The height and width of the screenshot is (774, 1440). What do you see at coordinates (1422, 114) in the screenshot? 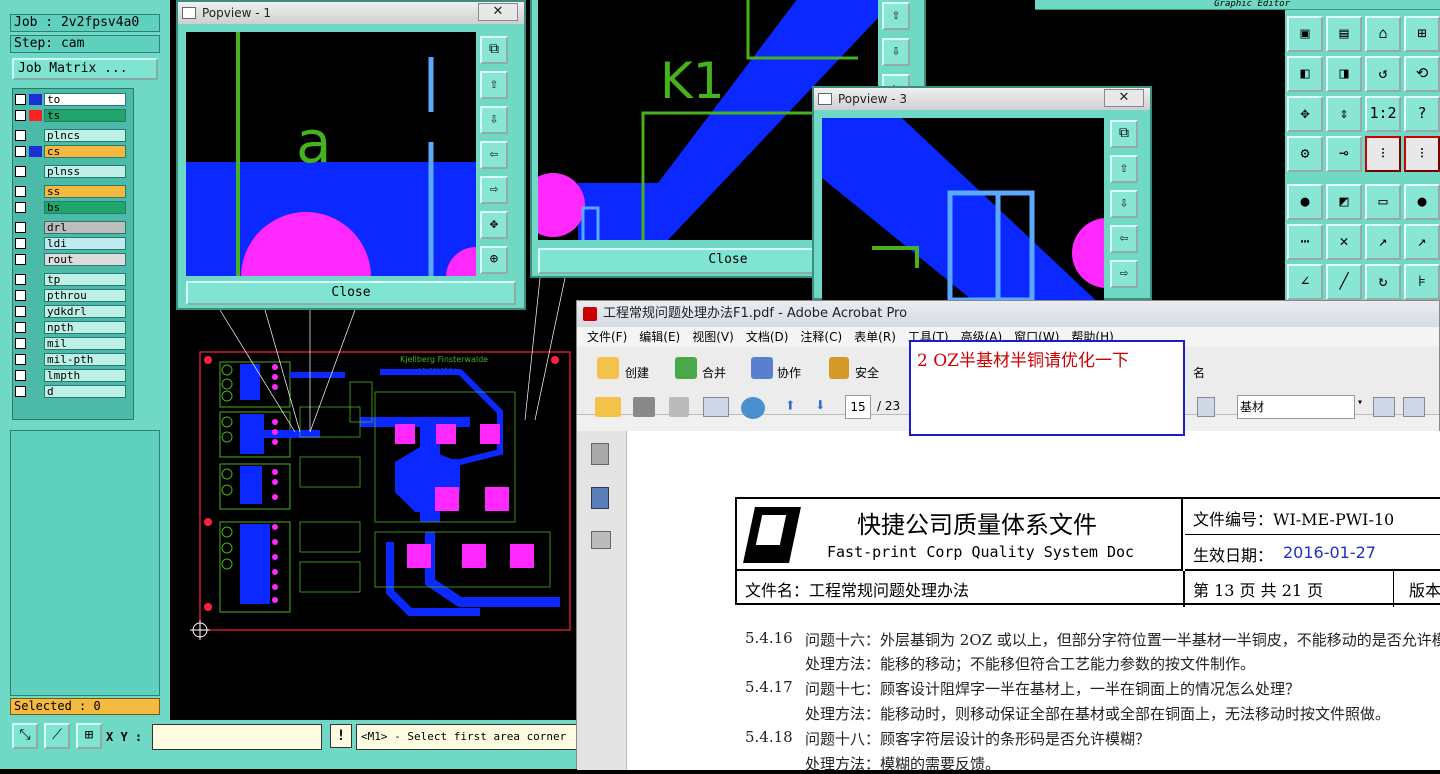
I see `help-icon: ?` at bounding box center [1422, 114].